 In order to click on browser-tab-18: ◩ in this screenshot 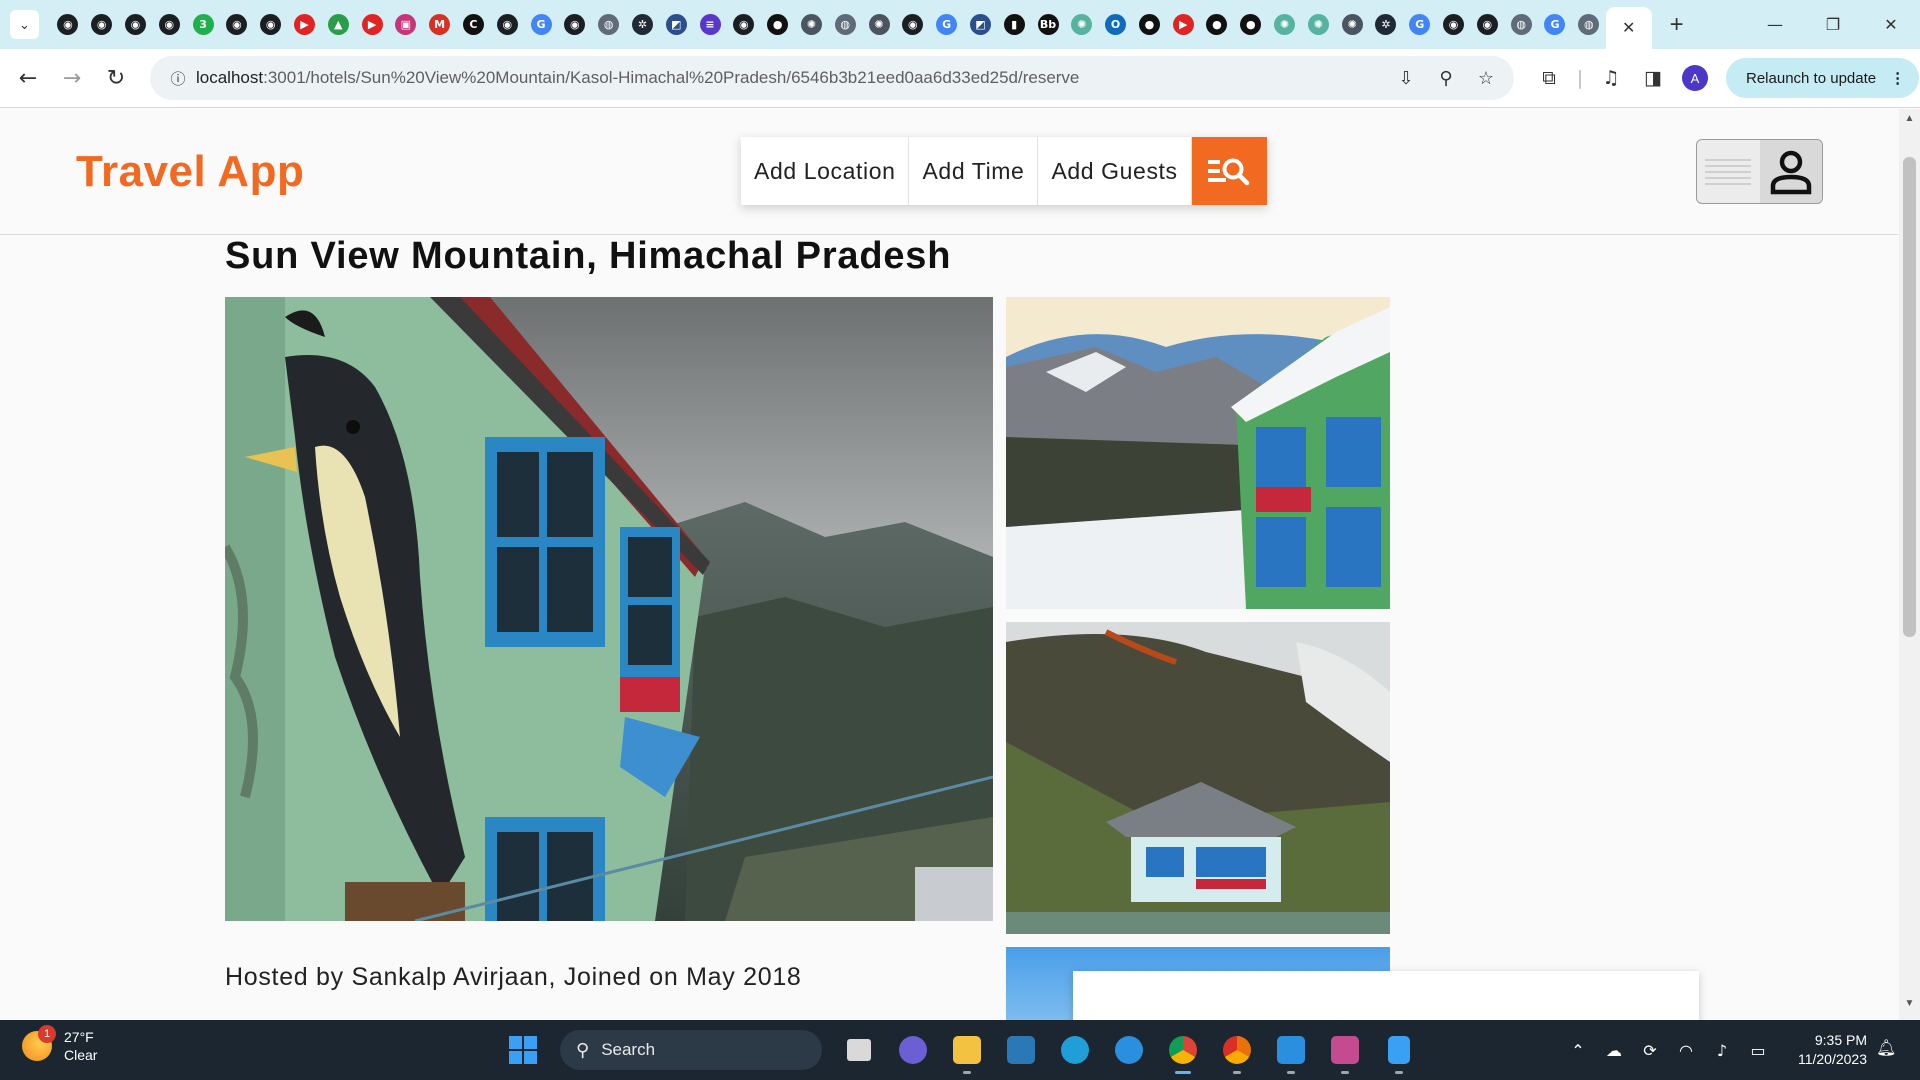, I will do `click(676, 24)`.